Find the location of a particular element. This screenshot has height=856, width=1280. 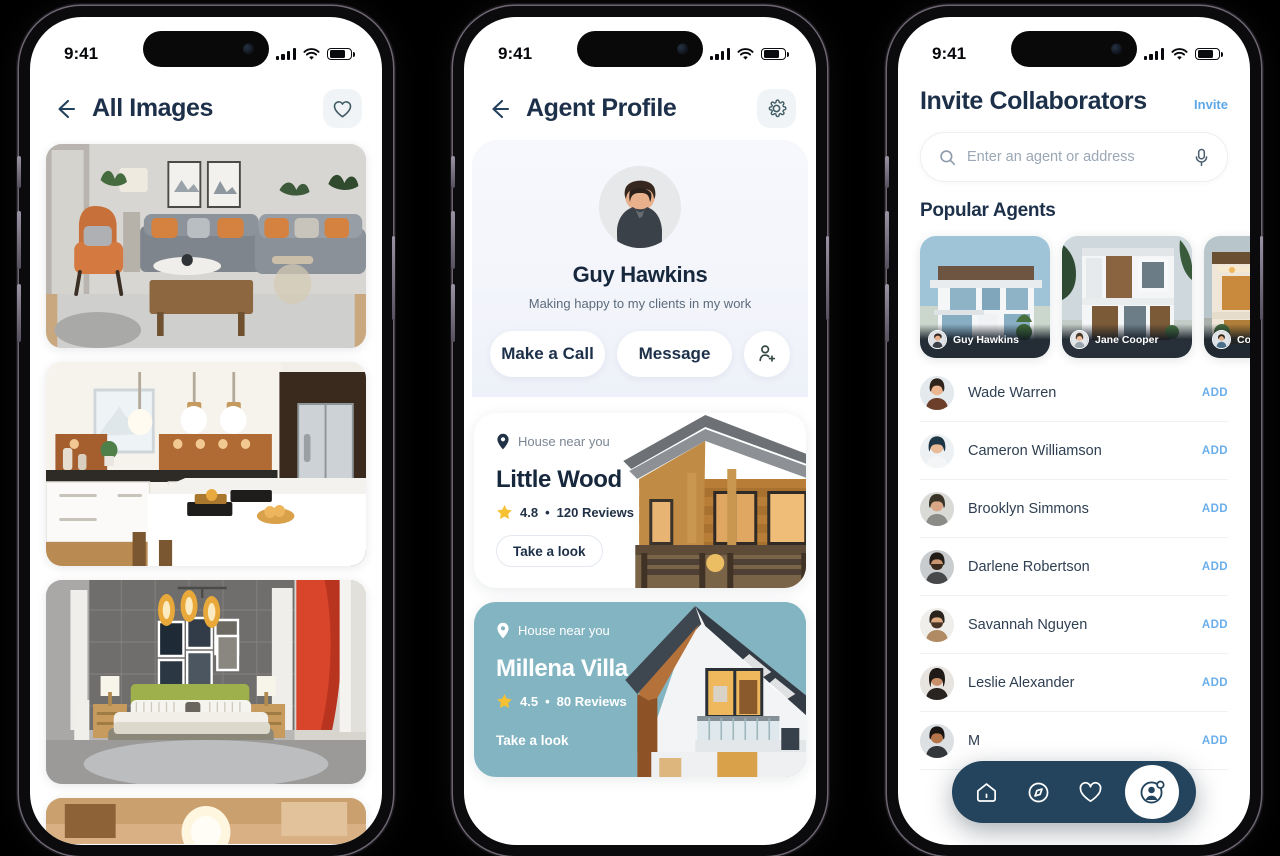

popular-agents-carousel: Guy Hawkins Jane Cooper Co is located at coordinates (1085, 297).